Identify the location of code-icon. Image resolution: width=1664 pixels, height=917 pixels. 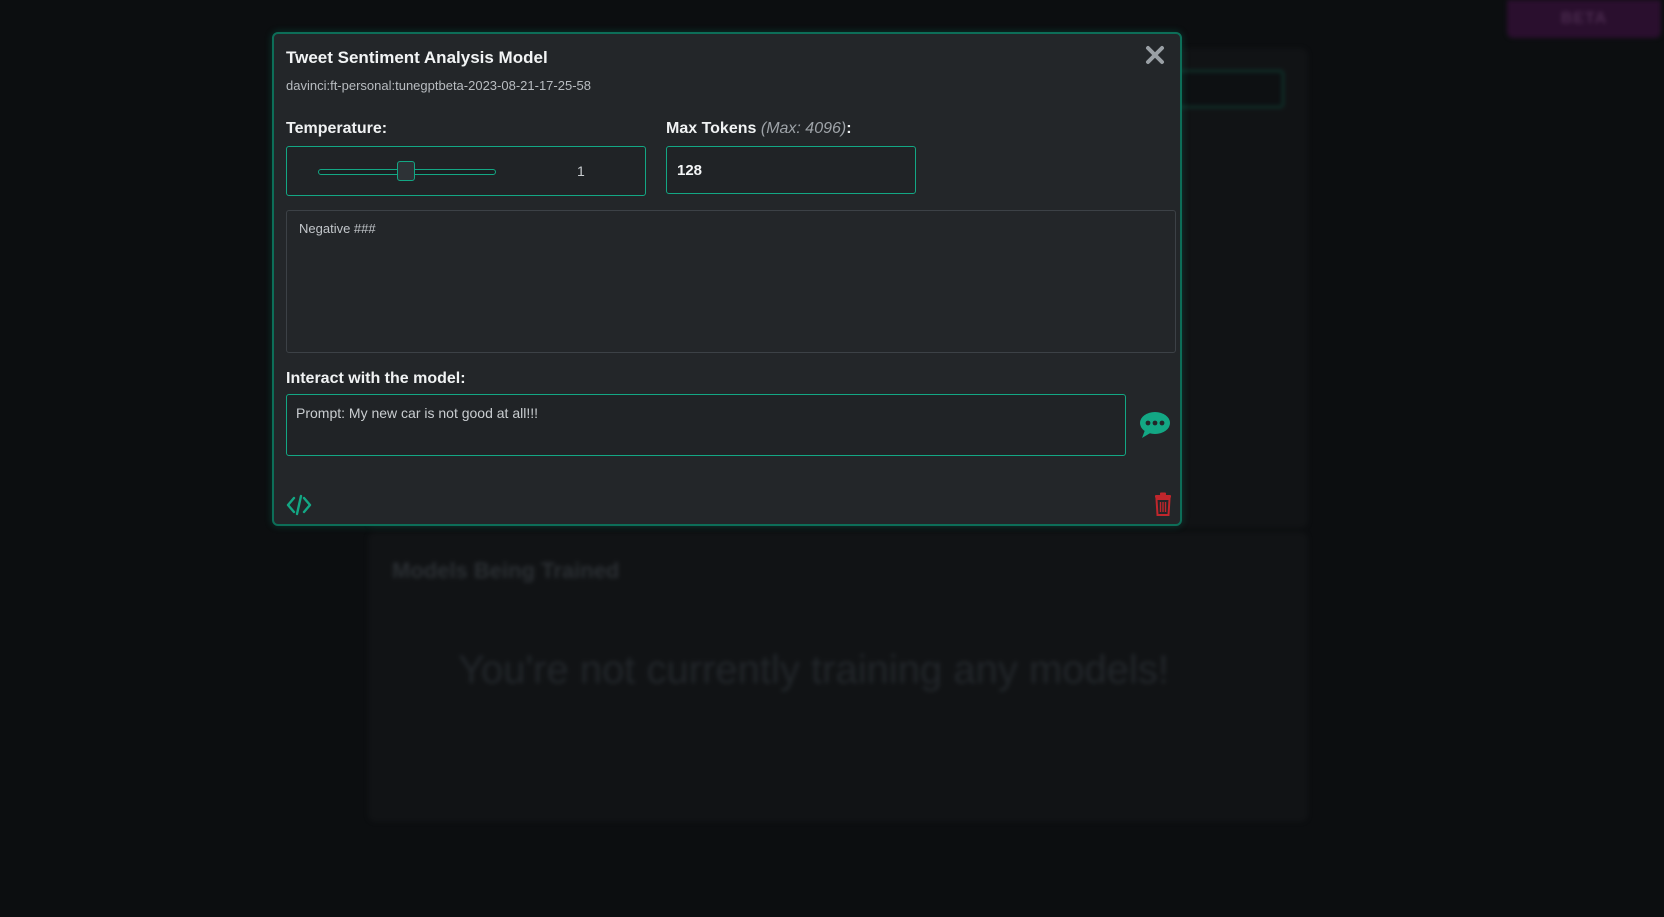
(299, 505).